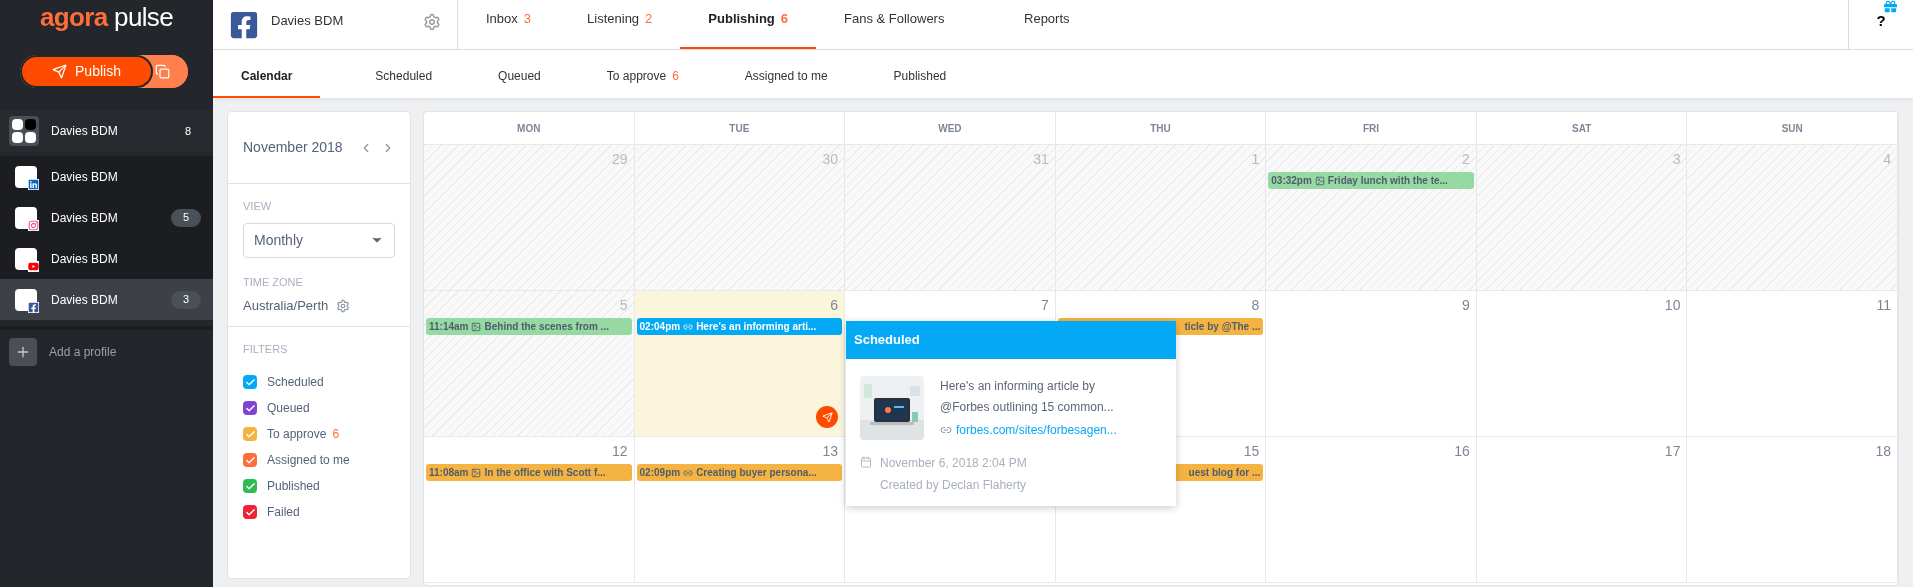  Describe the element at coordinates (258, 206) in the screenshot. I see `view-label: VIEW` at that location.